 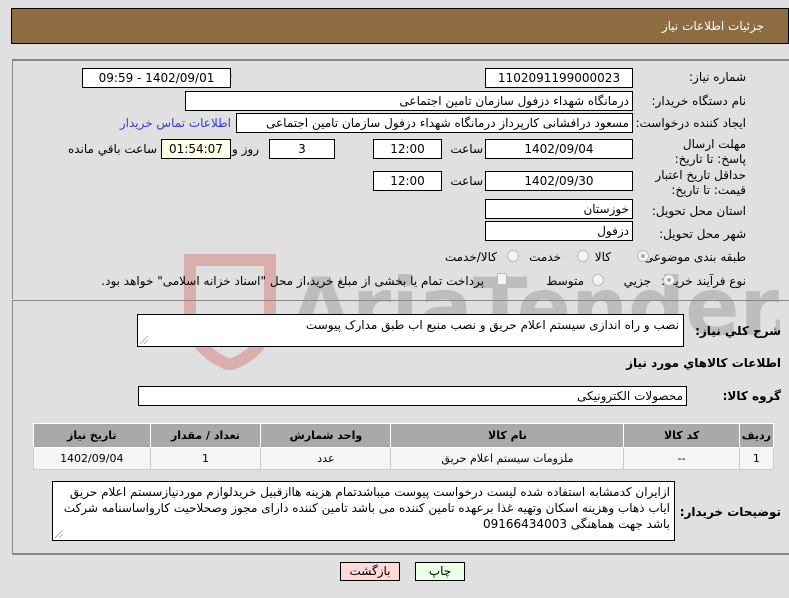 I want to click on buyer-notes-label: توضیحات خریدار:, so click(x=730, y=512).